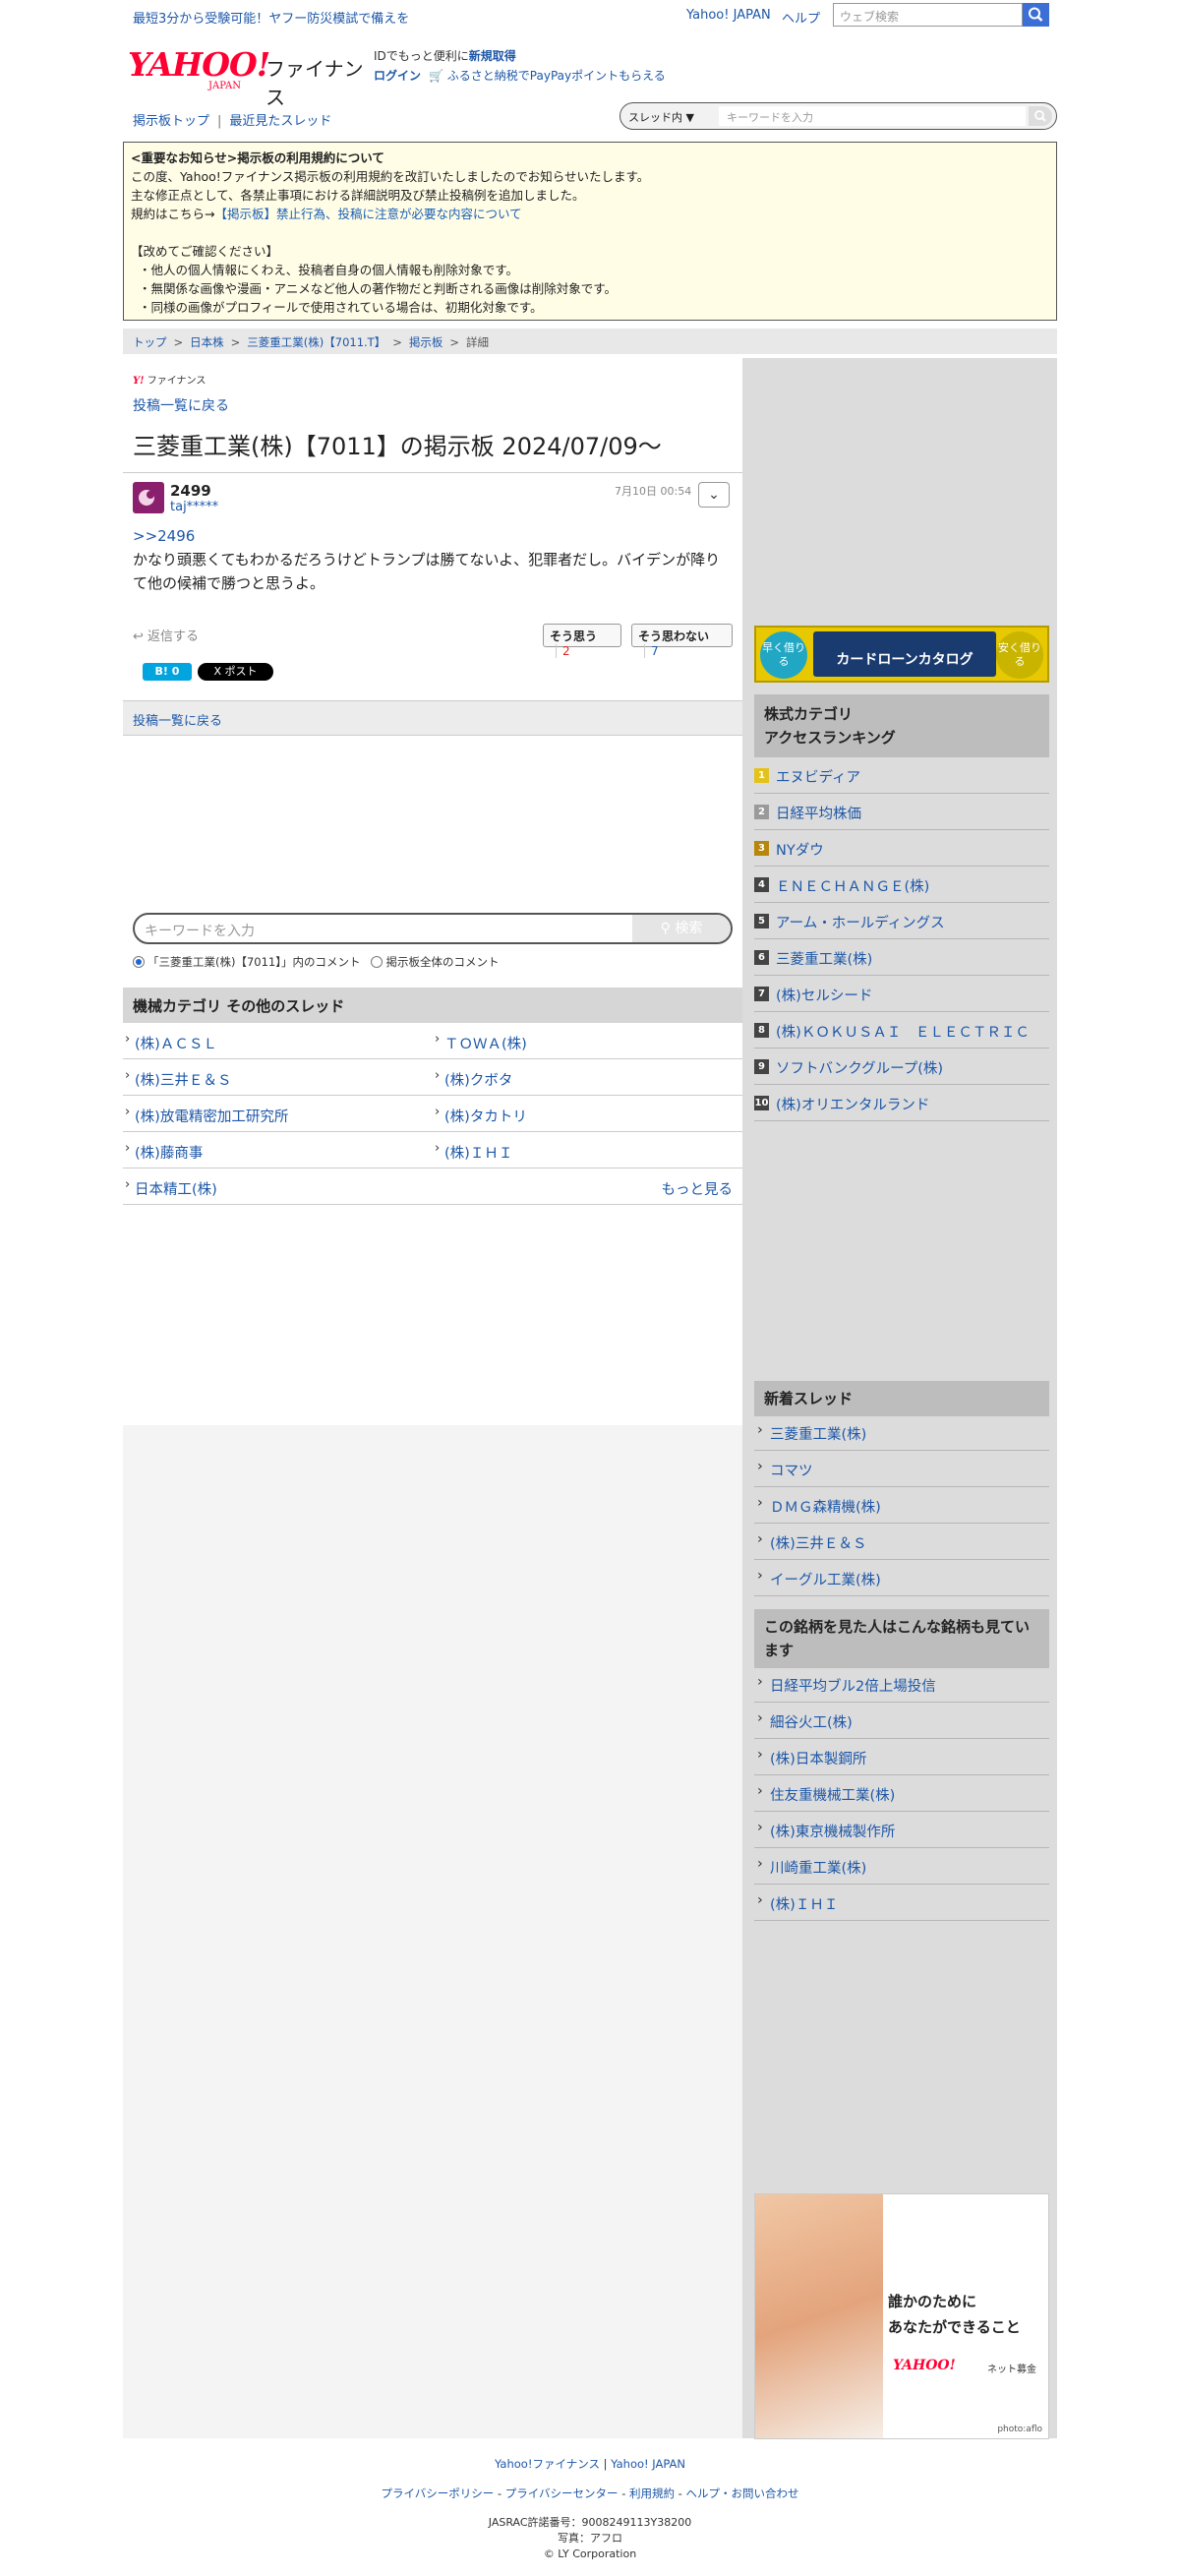  What do you see at coordinates (783, 655) in the screenshot?
I see `ad-left-badge: 早く借りる` at bounding box center [783, 655].